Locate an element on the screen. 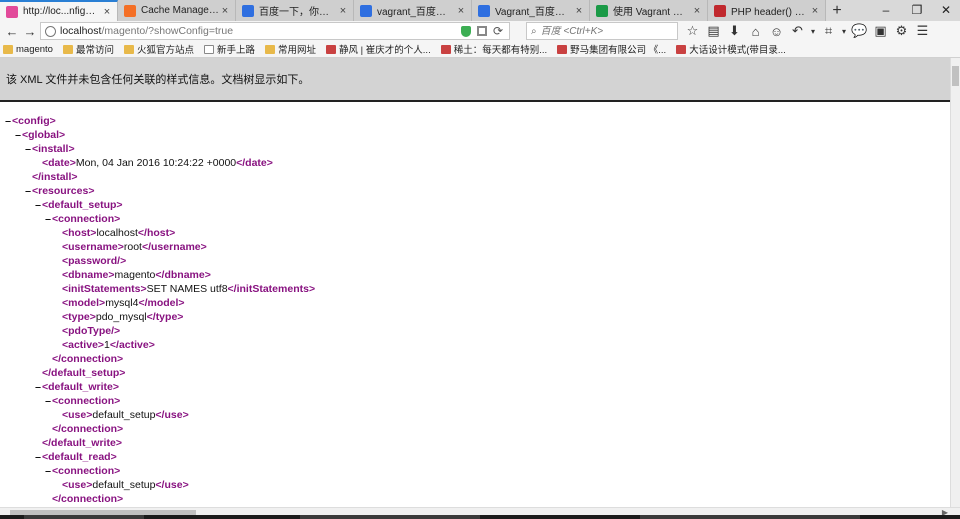  xml-line: </connection> is located at coordinates (472, 429).